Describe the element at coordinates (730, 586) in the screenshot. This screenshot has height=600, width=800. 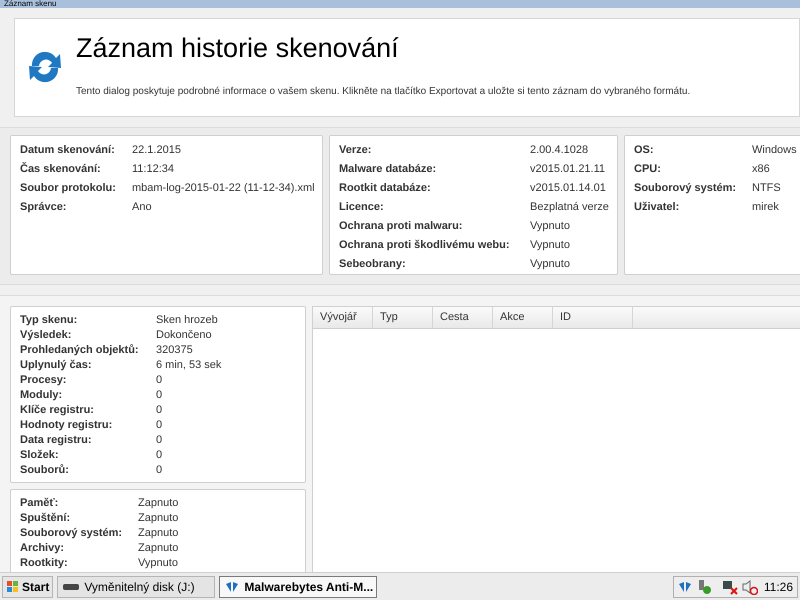
I see `network-icon` at that location.